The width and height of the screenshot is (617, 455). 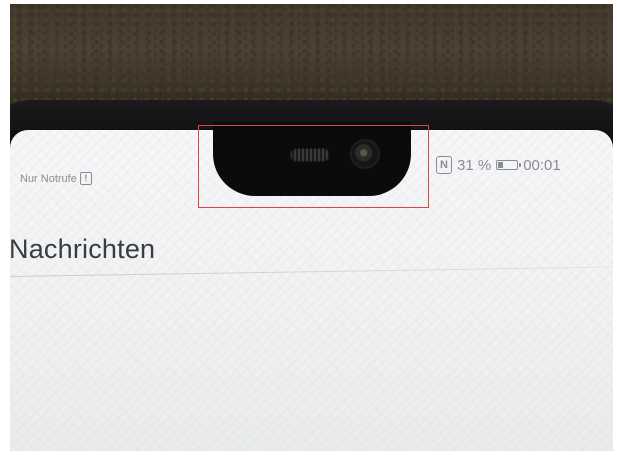 I want to click on emergency-only-label: Nur Notrufe, so click(x=48, y=178).